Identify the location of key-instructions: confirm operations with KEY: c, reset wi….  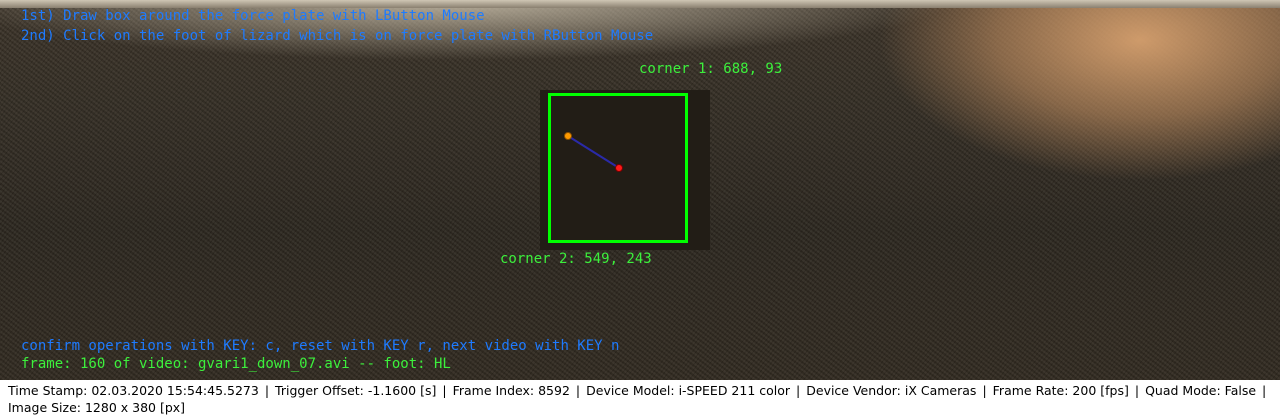
(320, 346).